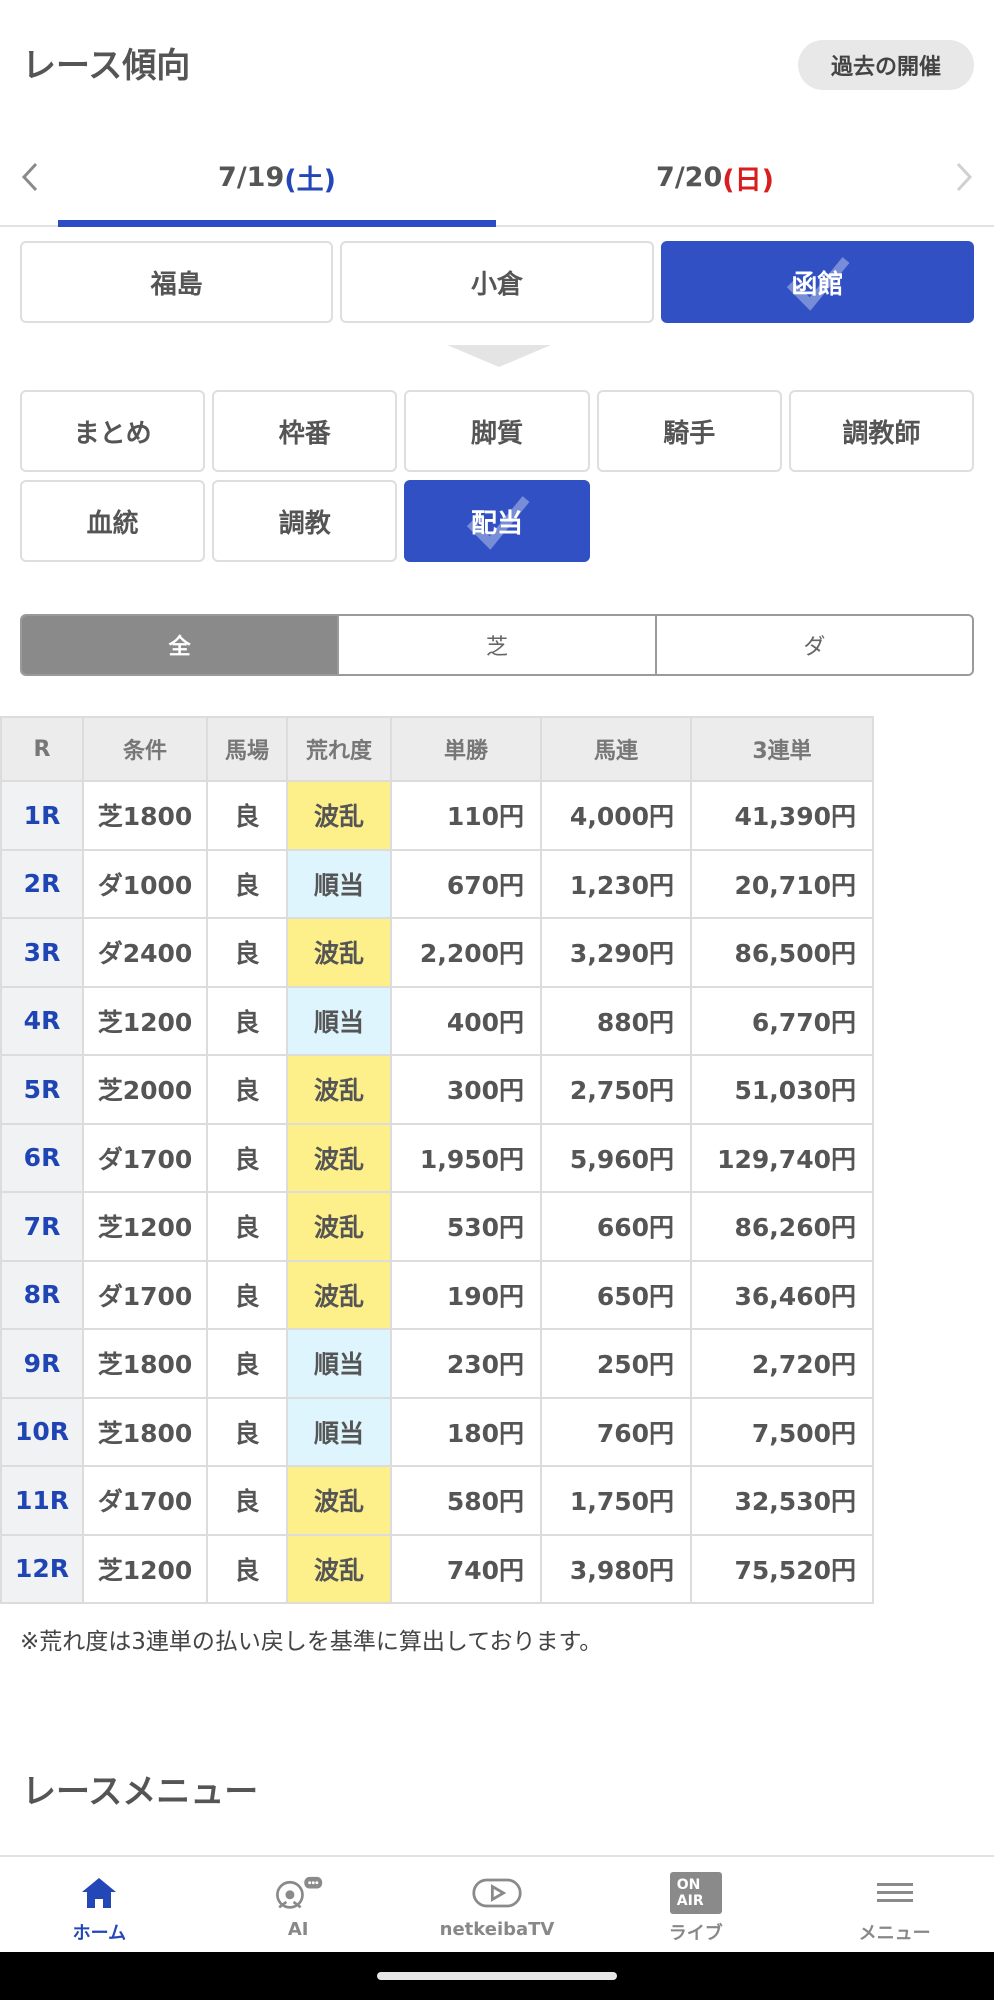 The height and width of the screenshot is (2000, 994). What do you see at coordinates (181, 645) in the screenshot?
I see `surface-all-button: 全` at bounding box center [181, 645].